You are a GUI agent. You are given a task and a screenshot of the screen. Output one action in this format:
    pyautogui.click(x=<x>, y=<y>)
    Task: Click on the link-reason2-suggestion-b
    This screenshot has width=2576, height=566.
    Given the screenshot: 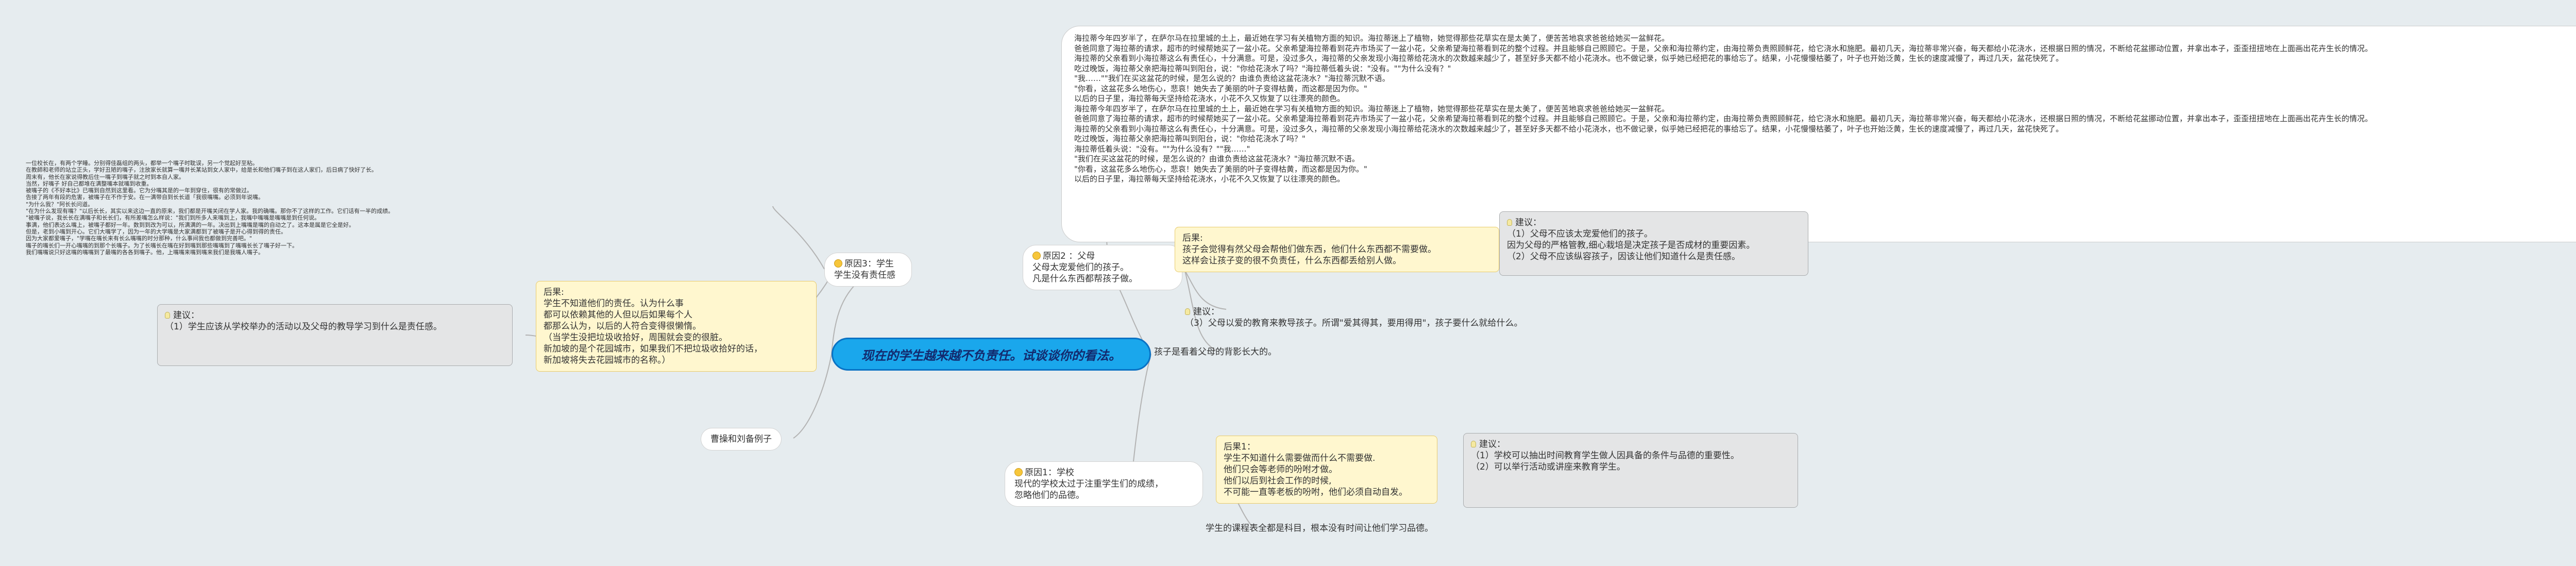 What is the action you would take?
    pyautogui.click(x=1205, y=290)
    